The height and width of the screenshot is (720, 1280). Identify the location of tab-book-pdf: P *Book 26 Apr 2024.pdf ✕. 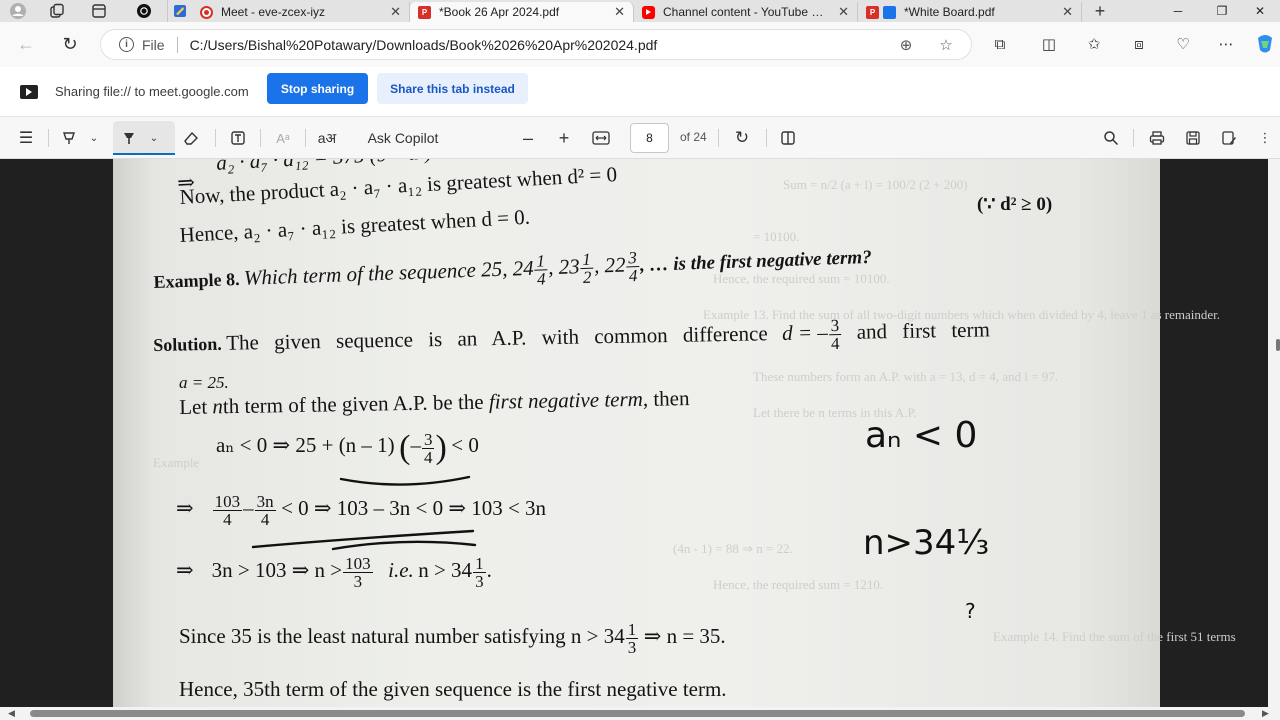
(522, 12).